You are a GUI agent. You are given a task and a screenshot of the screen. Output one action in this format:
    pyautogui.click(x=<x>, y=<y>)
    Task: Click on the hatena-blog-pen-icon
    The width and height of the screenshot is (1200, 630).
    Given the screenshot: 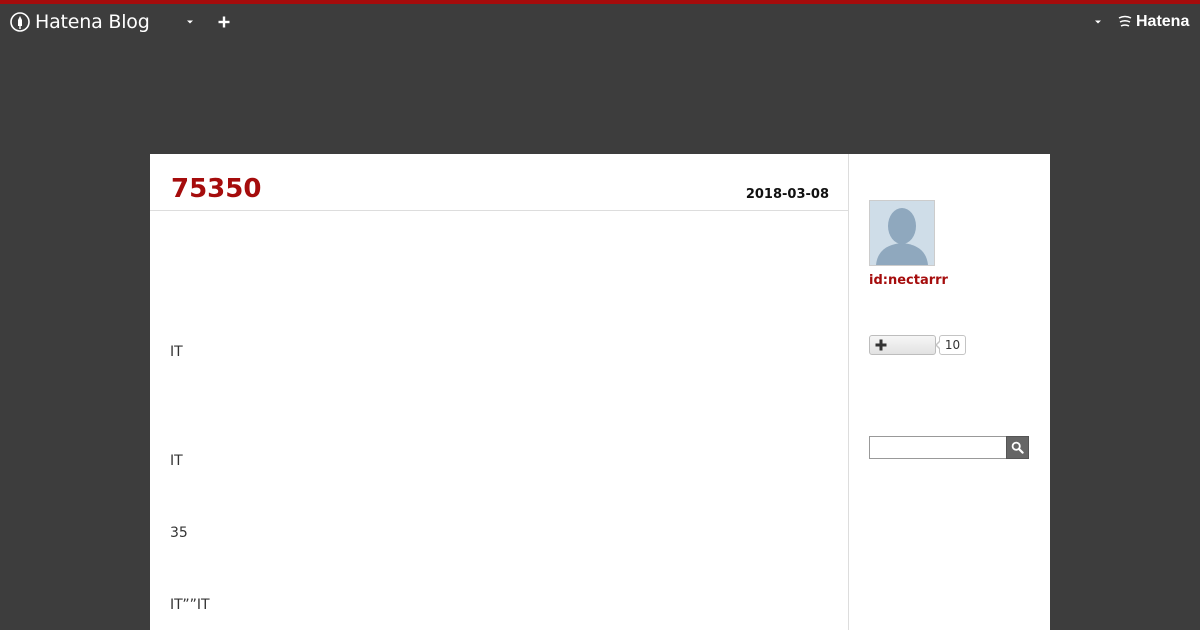 What is the action you would take?
    pyautogui.click(x=20, y=22)
    